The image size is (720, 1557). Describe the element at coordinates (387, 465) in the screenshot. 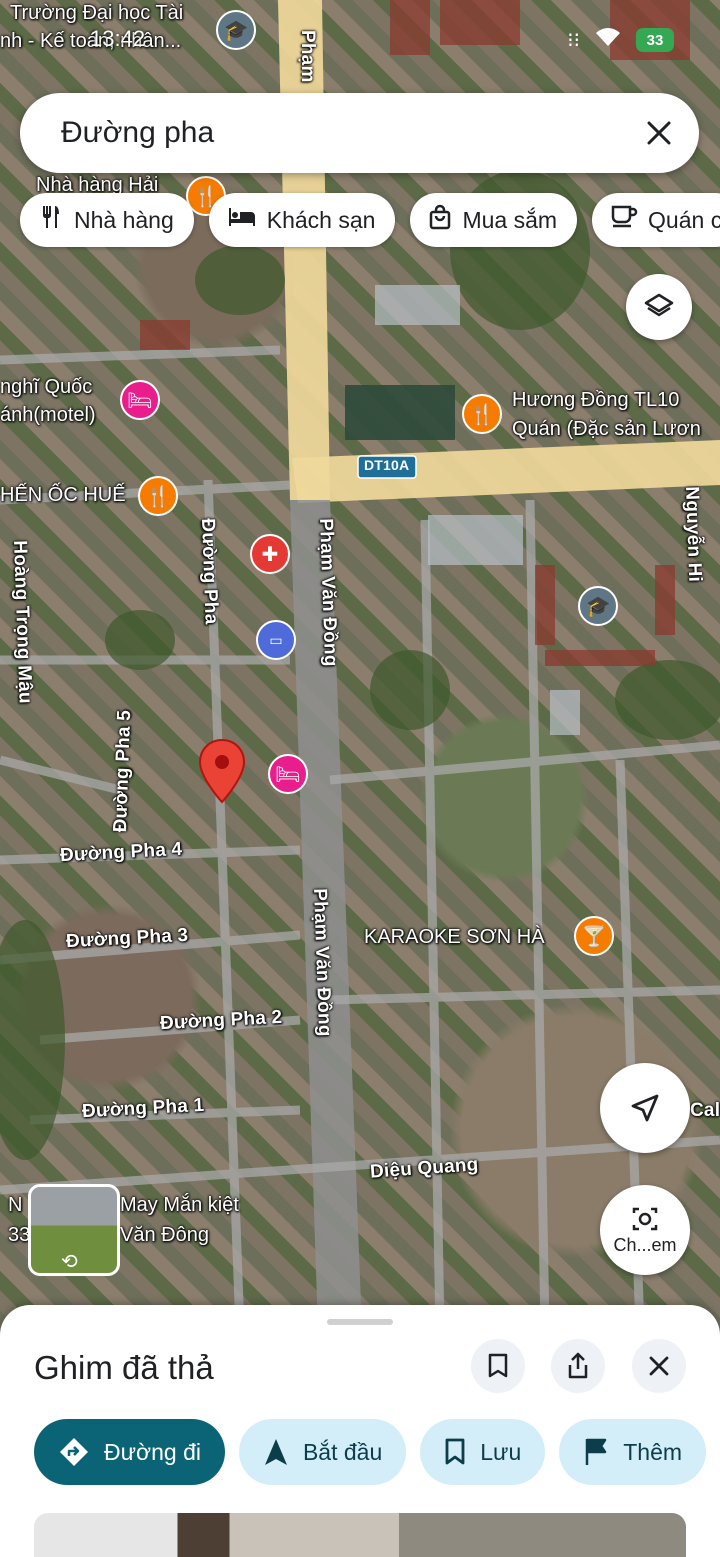

I see `route-shield-dt10a: DT10A` at that location.